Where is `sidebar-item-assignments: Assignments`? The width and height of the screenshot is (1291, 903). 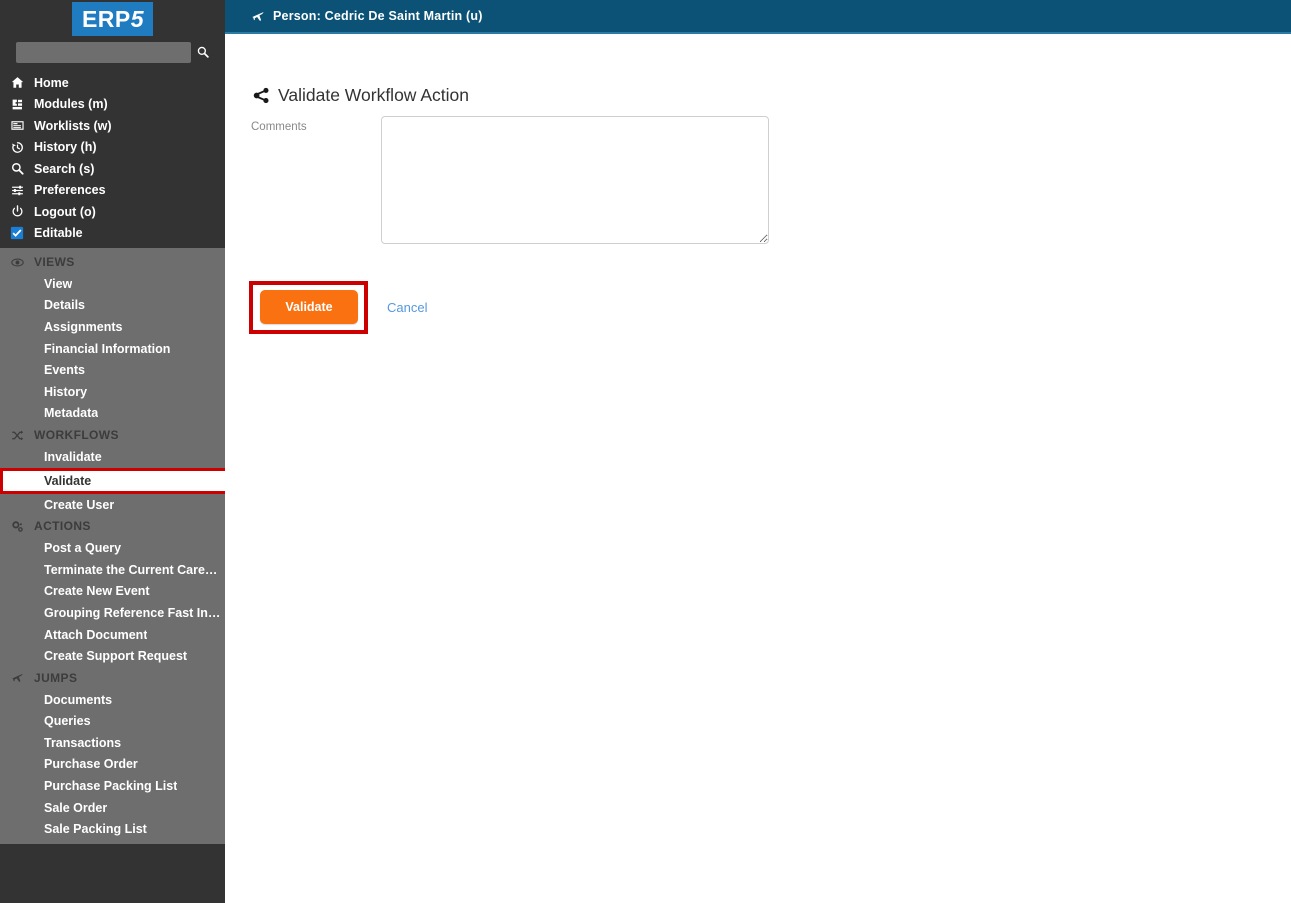 sidebar-item-assignments: Assignments is located at coordinates (112, 327).